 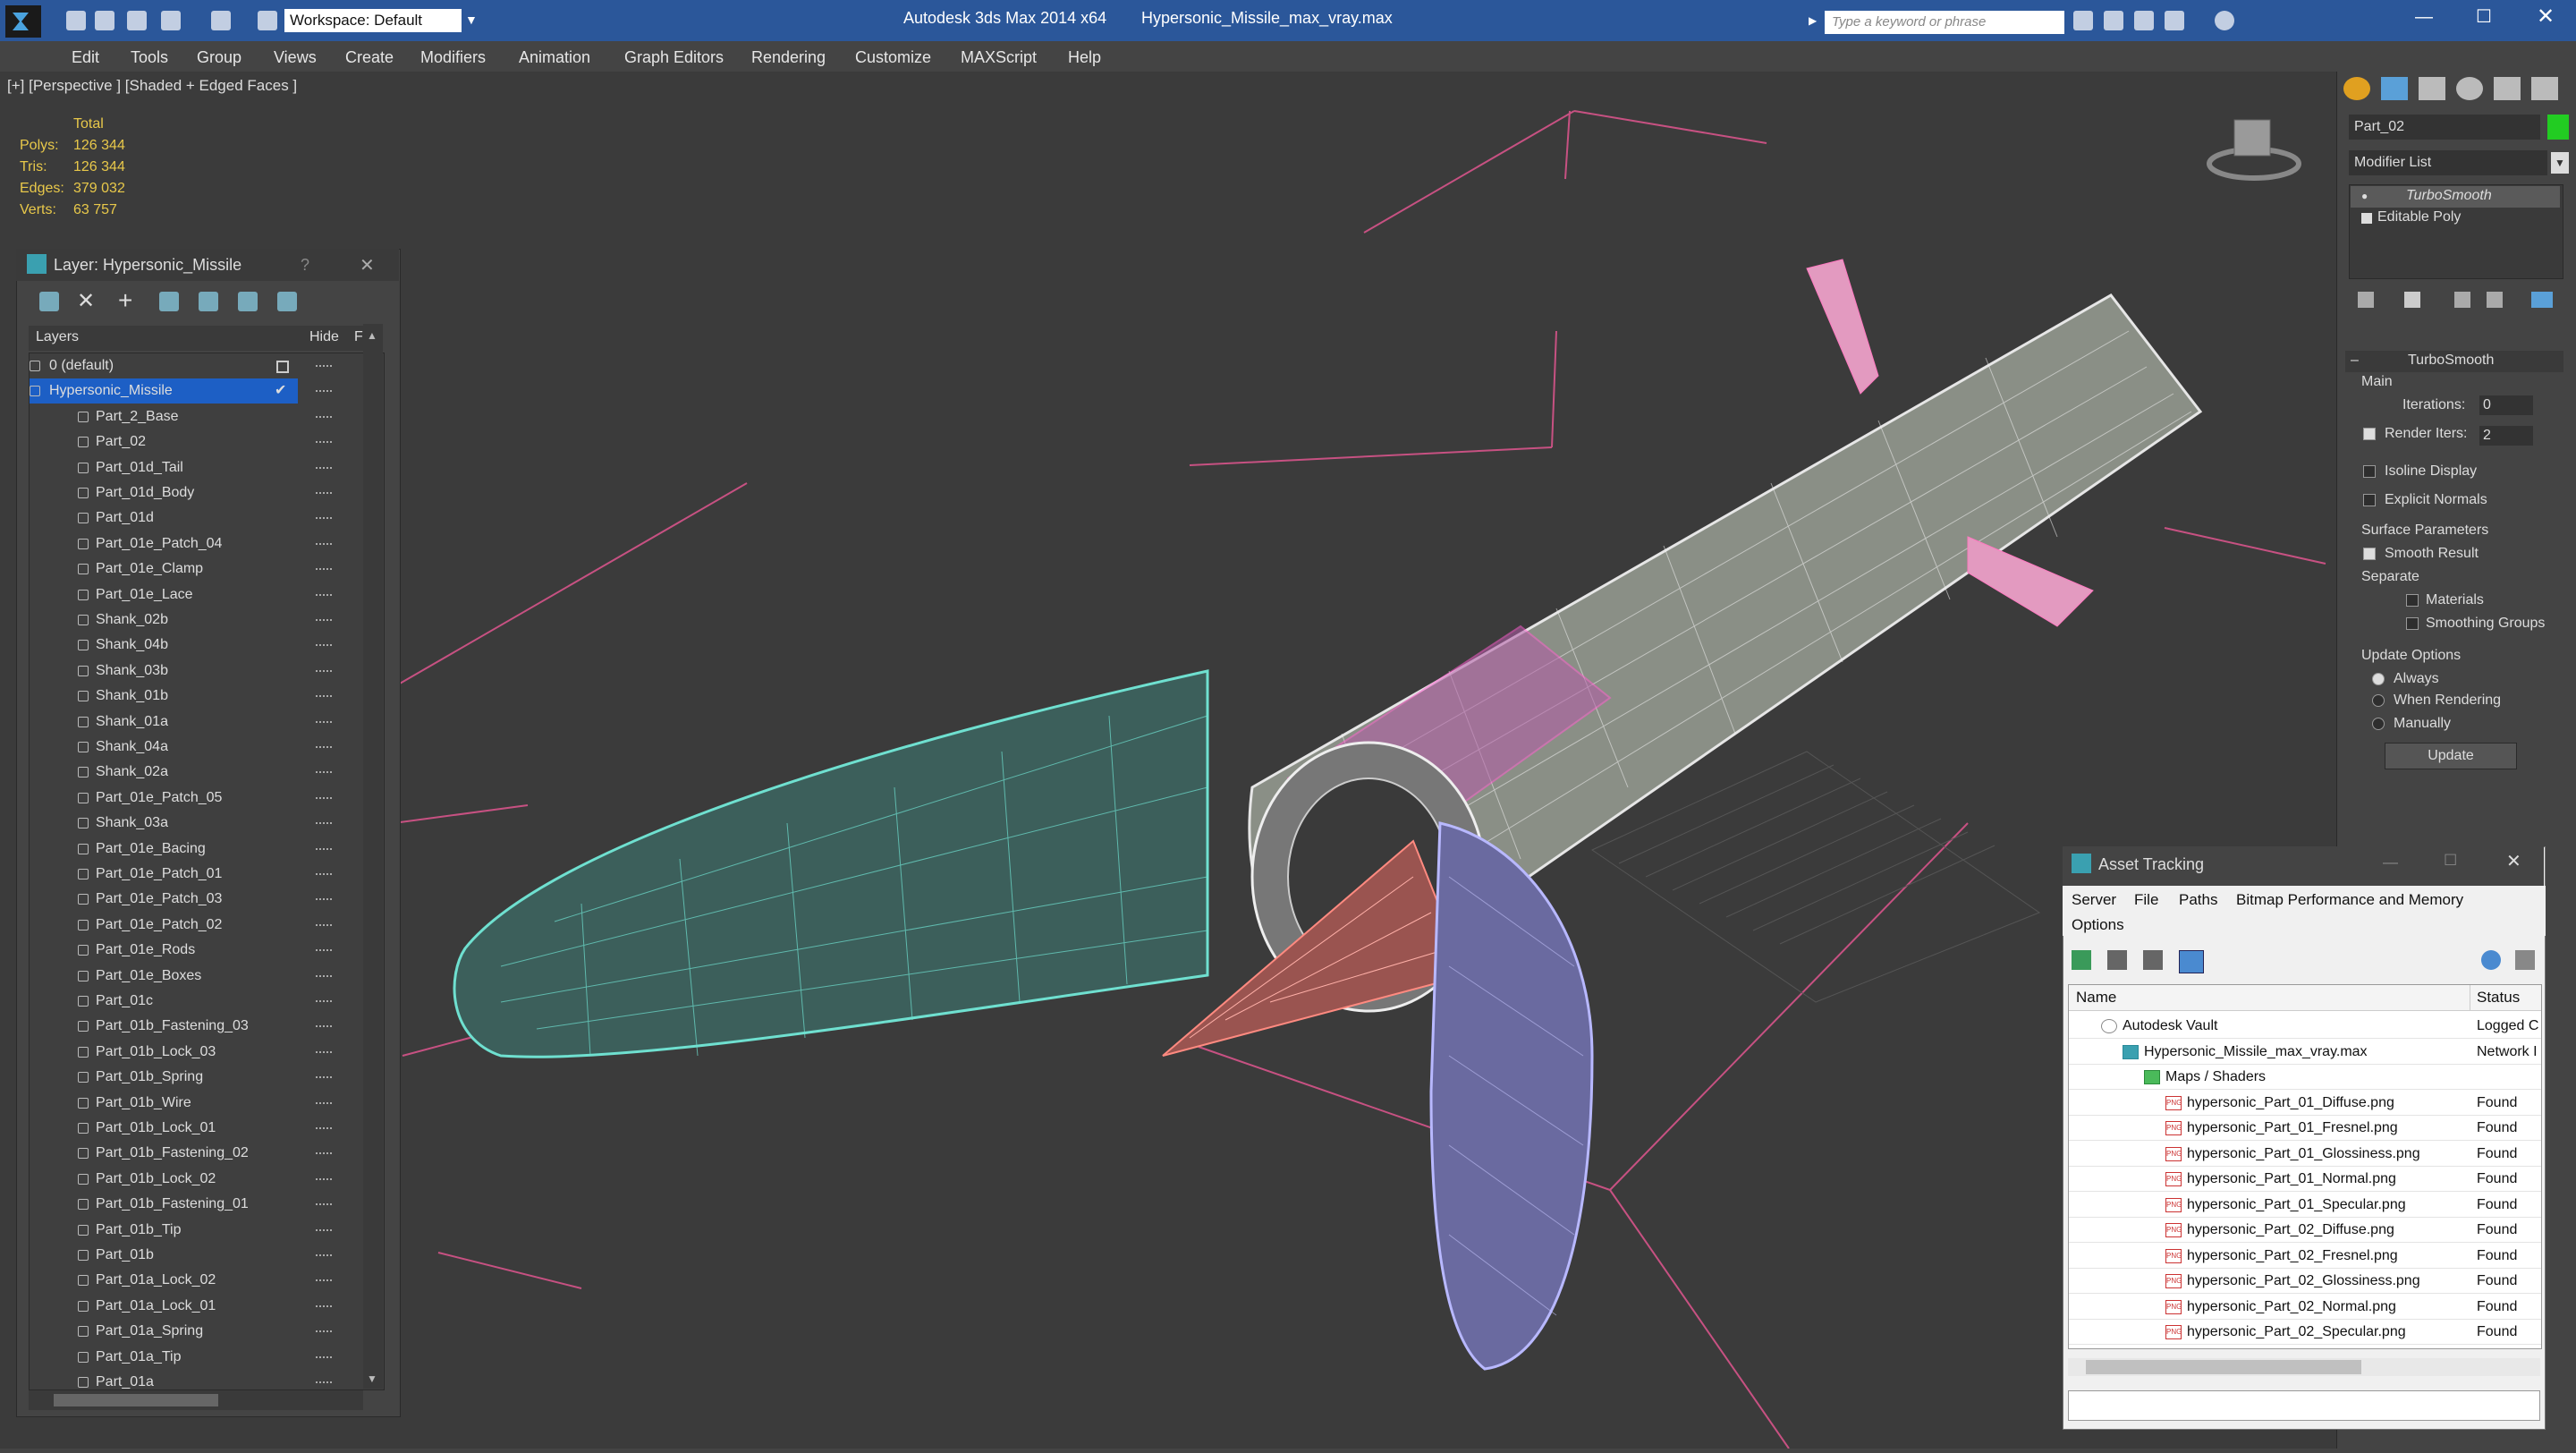 What do you see at coordinates (137, 20) in the screenshot?
I see `save-file-icon` at bounding box center [137, 20].